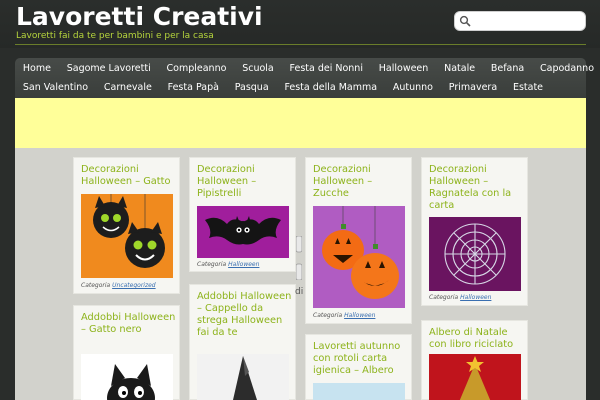 This screenshot has height=400, width=600. I want to click on nav-item-autunno: Autunno, so click(413, 88).